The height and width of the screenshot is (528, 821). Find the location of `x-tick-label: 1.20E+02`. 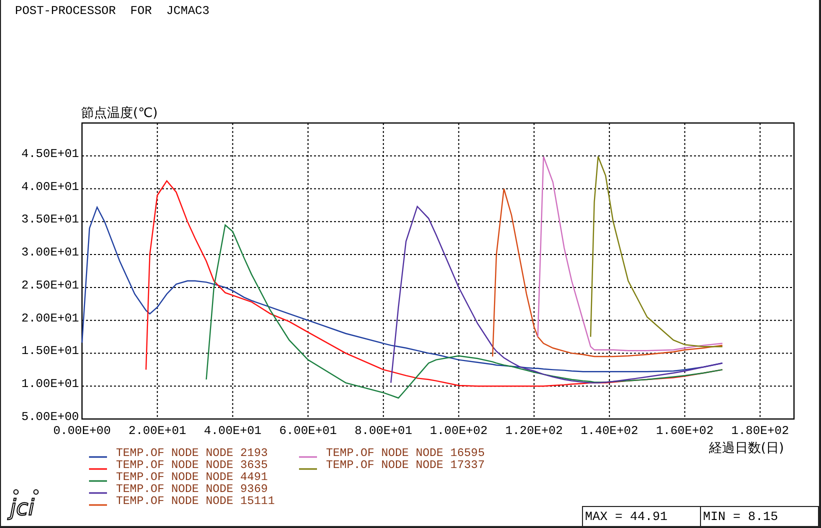

x-tick-label: 1.20E+02 is located at coordinates (534, 431).